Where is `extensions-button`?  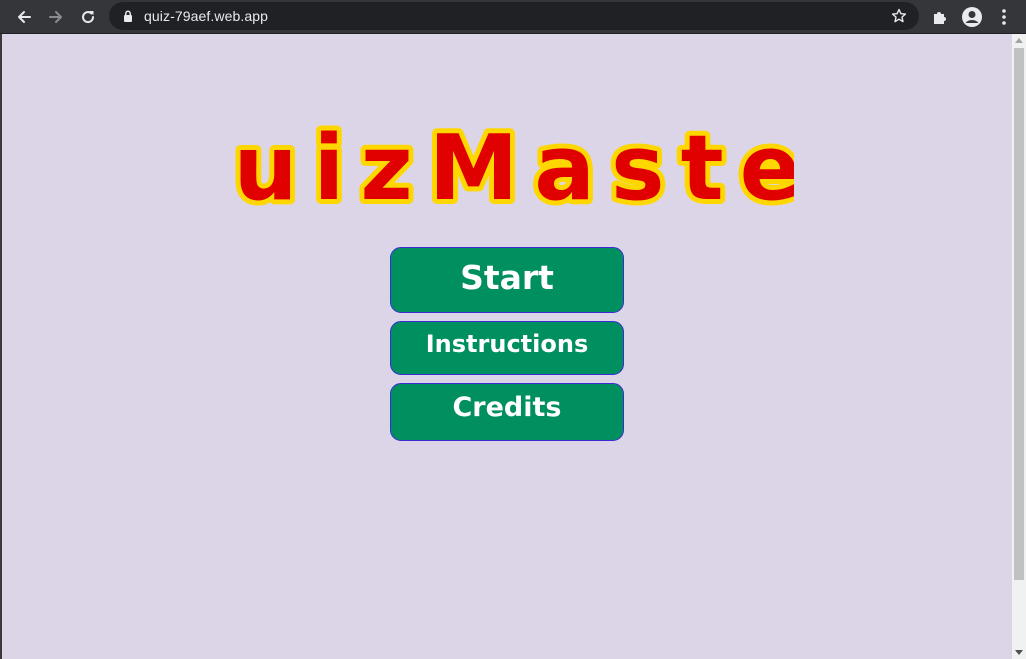 extensions-button is located at coordinates (940, 17).